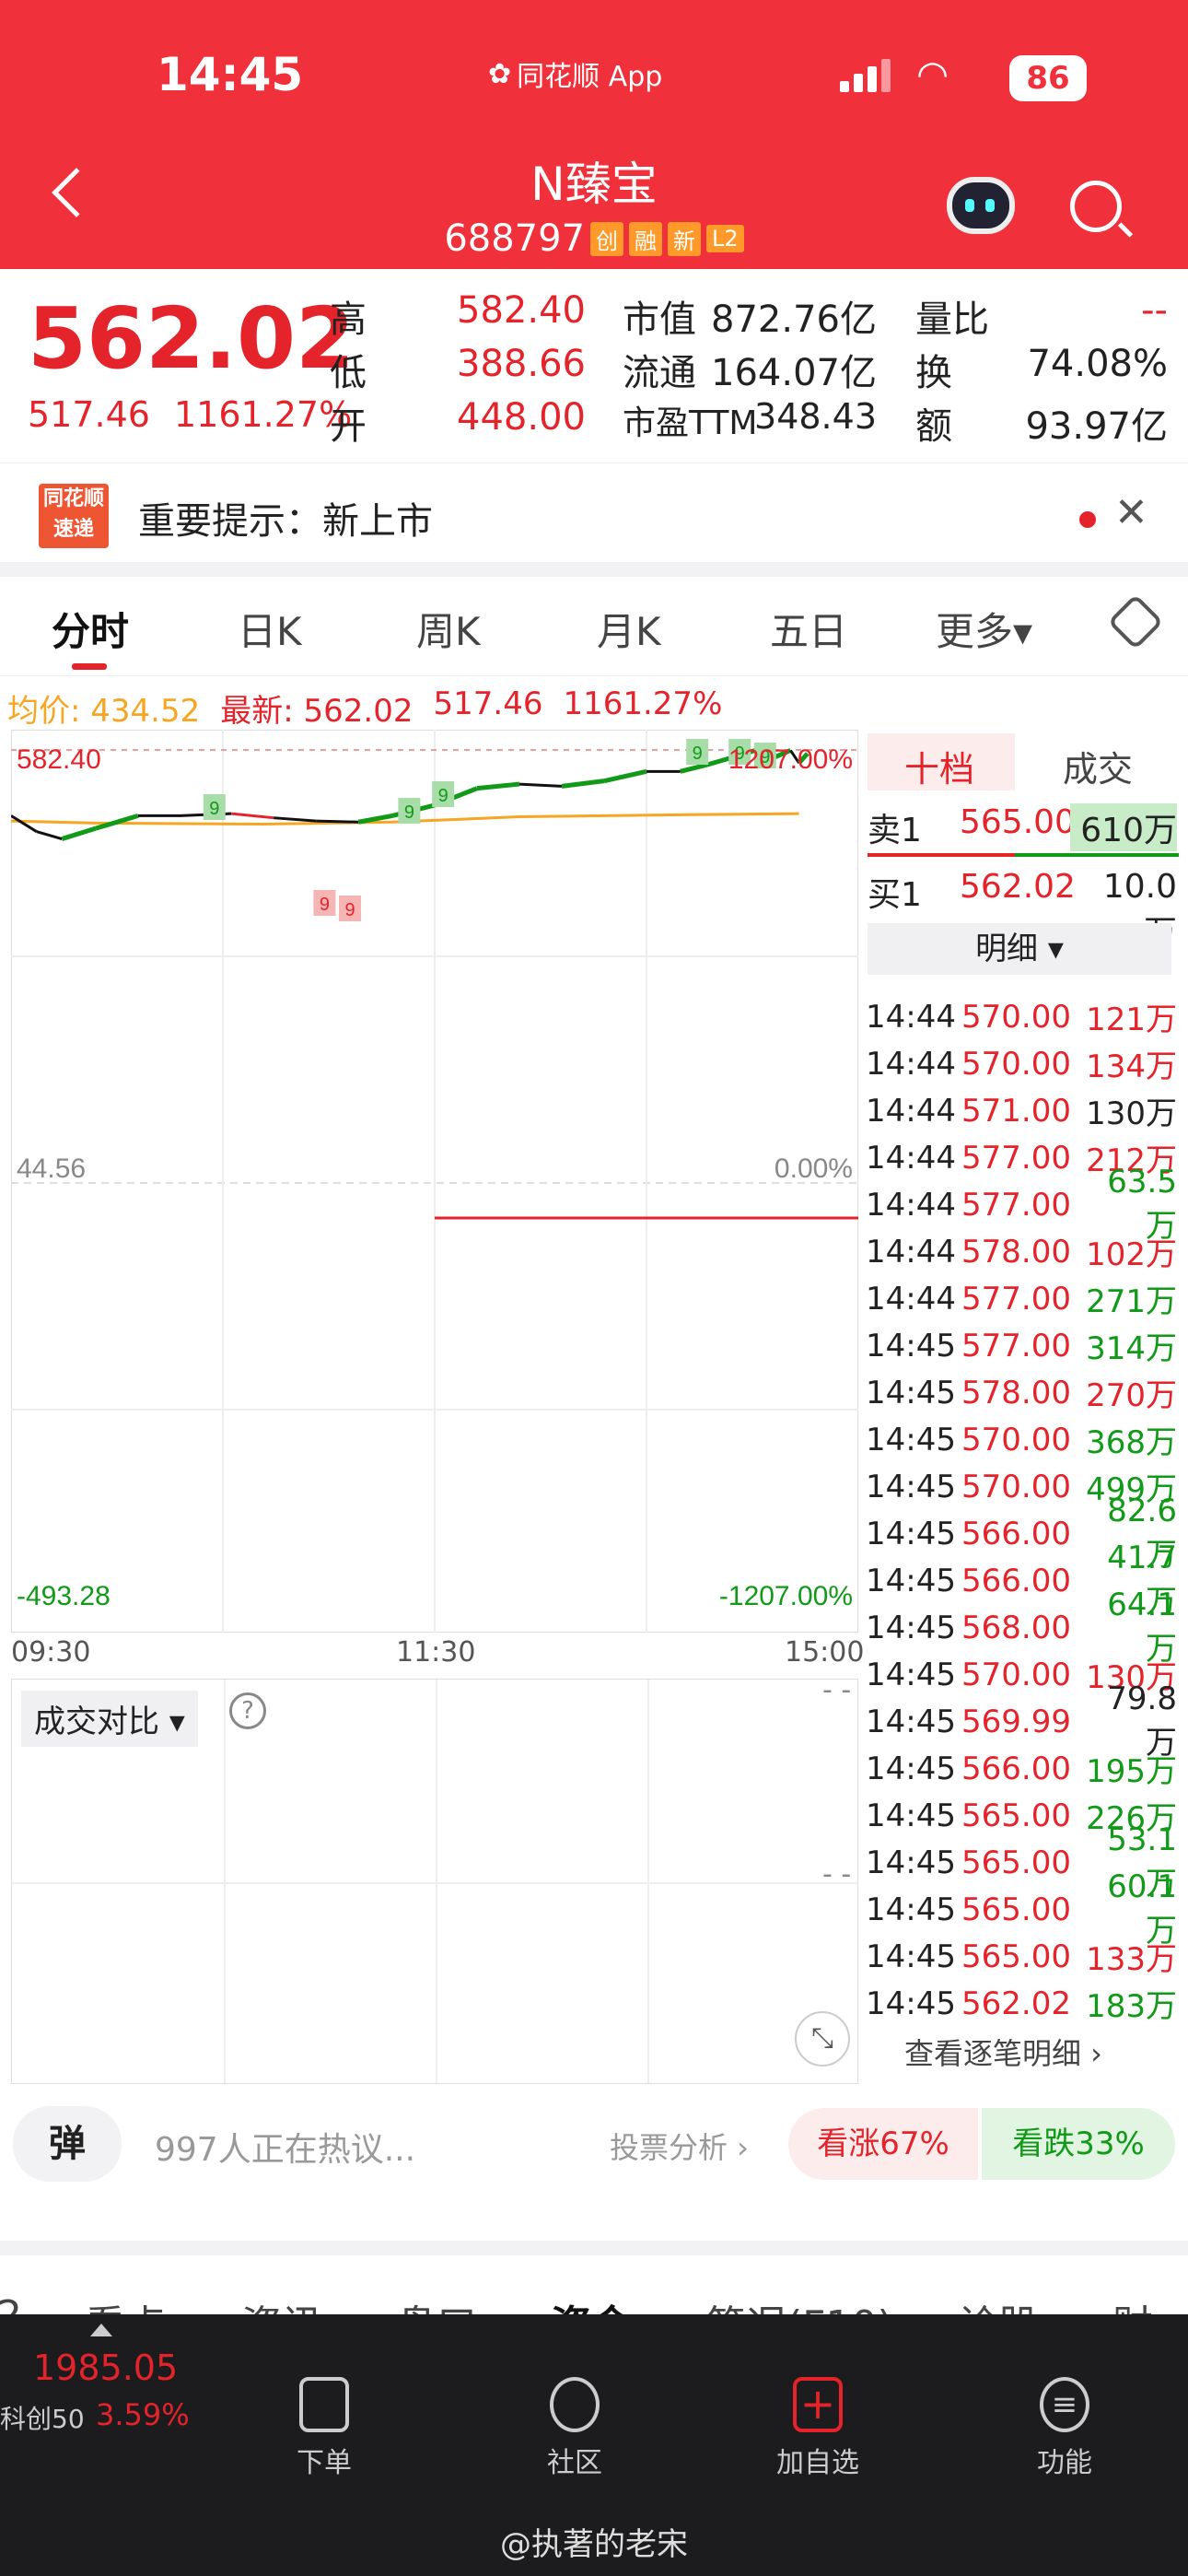 The width and height of the screenshot is (1188, 2576). Describe the element at coordinates (1131, 512) in the screenshot. I see `close-icon: ✕` at that location.